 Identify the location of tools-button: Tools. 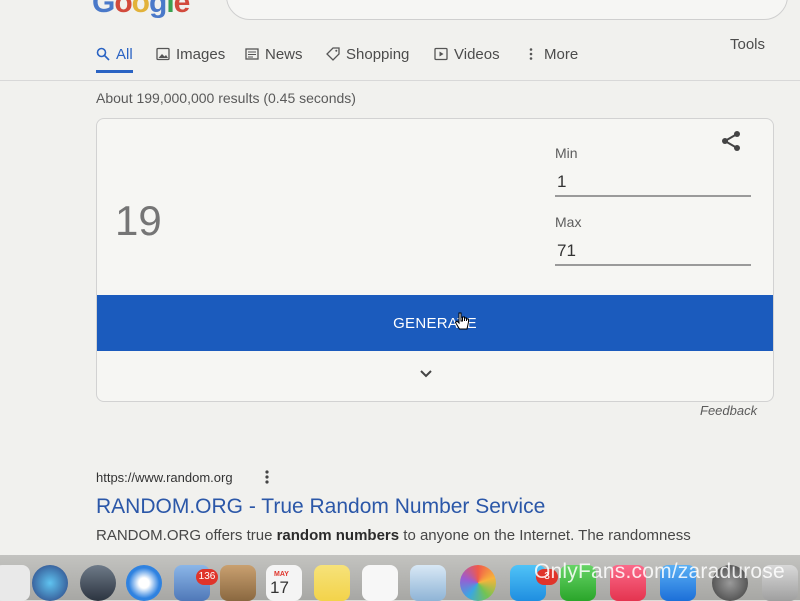
(747, 44).